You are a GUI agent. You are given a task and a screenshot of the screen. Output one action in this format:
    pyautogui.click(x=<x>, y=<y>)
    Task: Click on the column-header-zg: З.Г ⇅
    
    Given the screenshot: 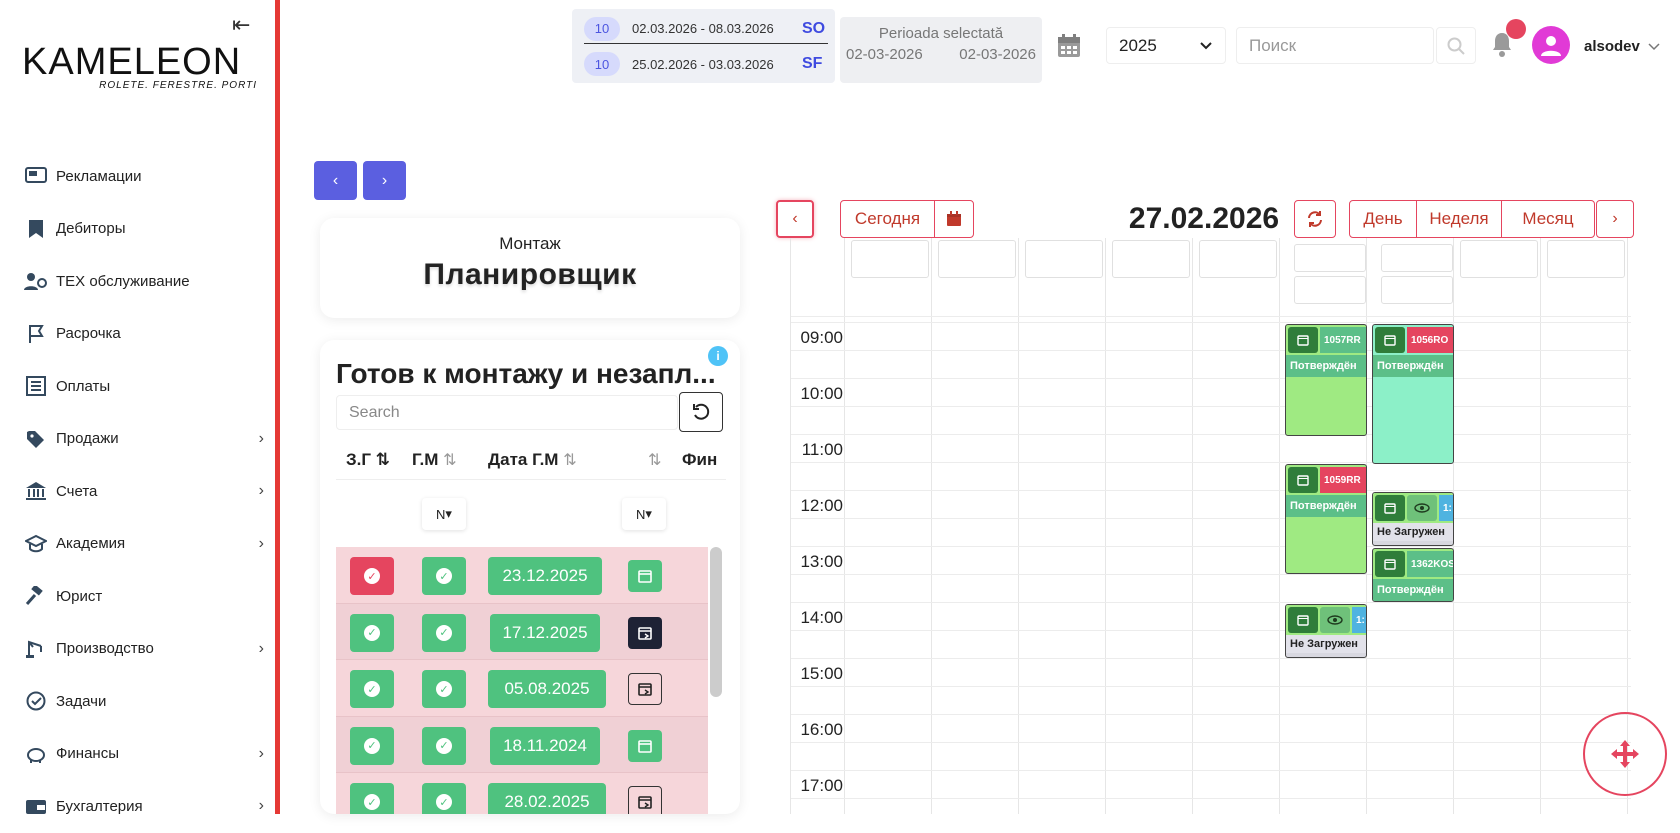 What is the action you would take?
    pyautogui.click(x=368, y=460)
    